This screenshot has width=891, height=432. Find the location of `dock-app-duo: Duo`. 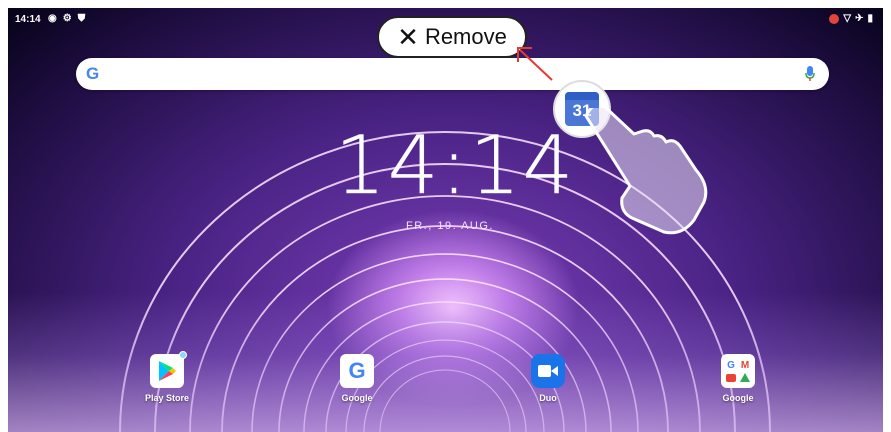

dock-app-duo: Duo is located at coordinates (548, 378).